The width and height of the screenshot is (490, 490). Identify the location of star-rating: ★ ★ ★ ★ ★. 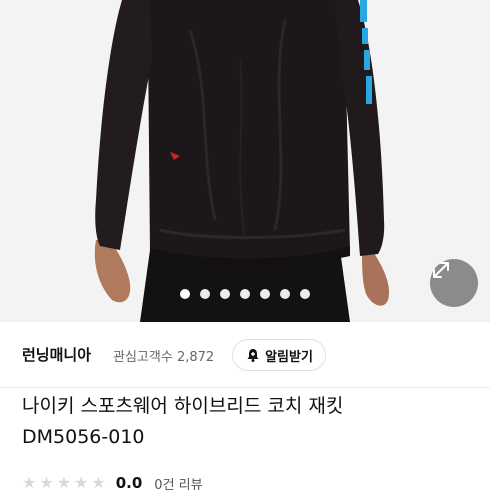
(64, 482).